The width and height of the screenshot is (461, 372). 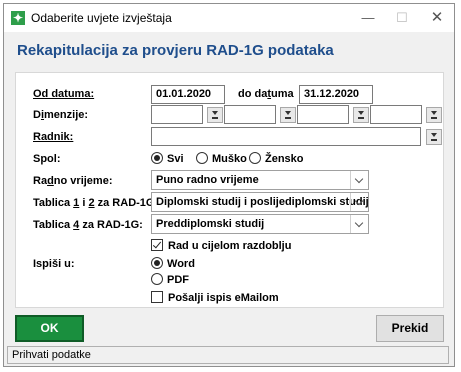 I want to click on minimize-button: —, so click(x=368, y=18).